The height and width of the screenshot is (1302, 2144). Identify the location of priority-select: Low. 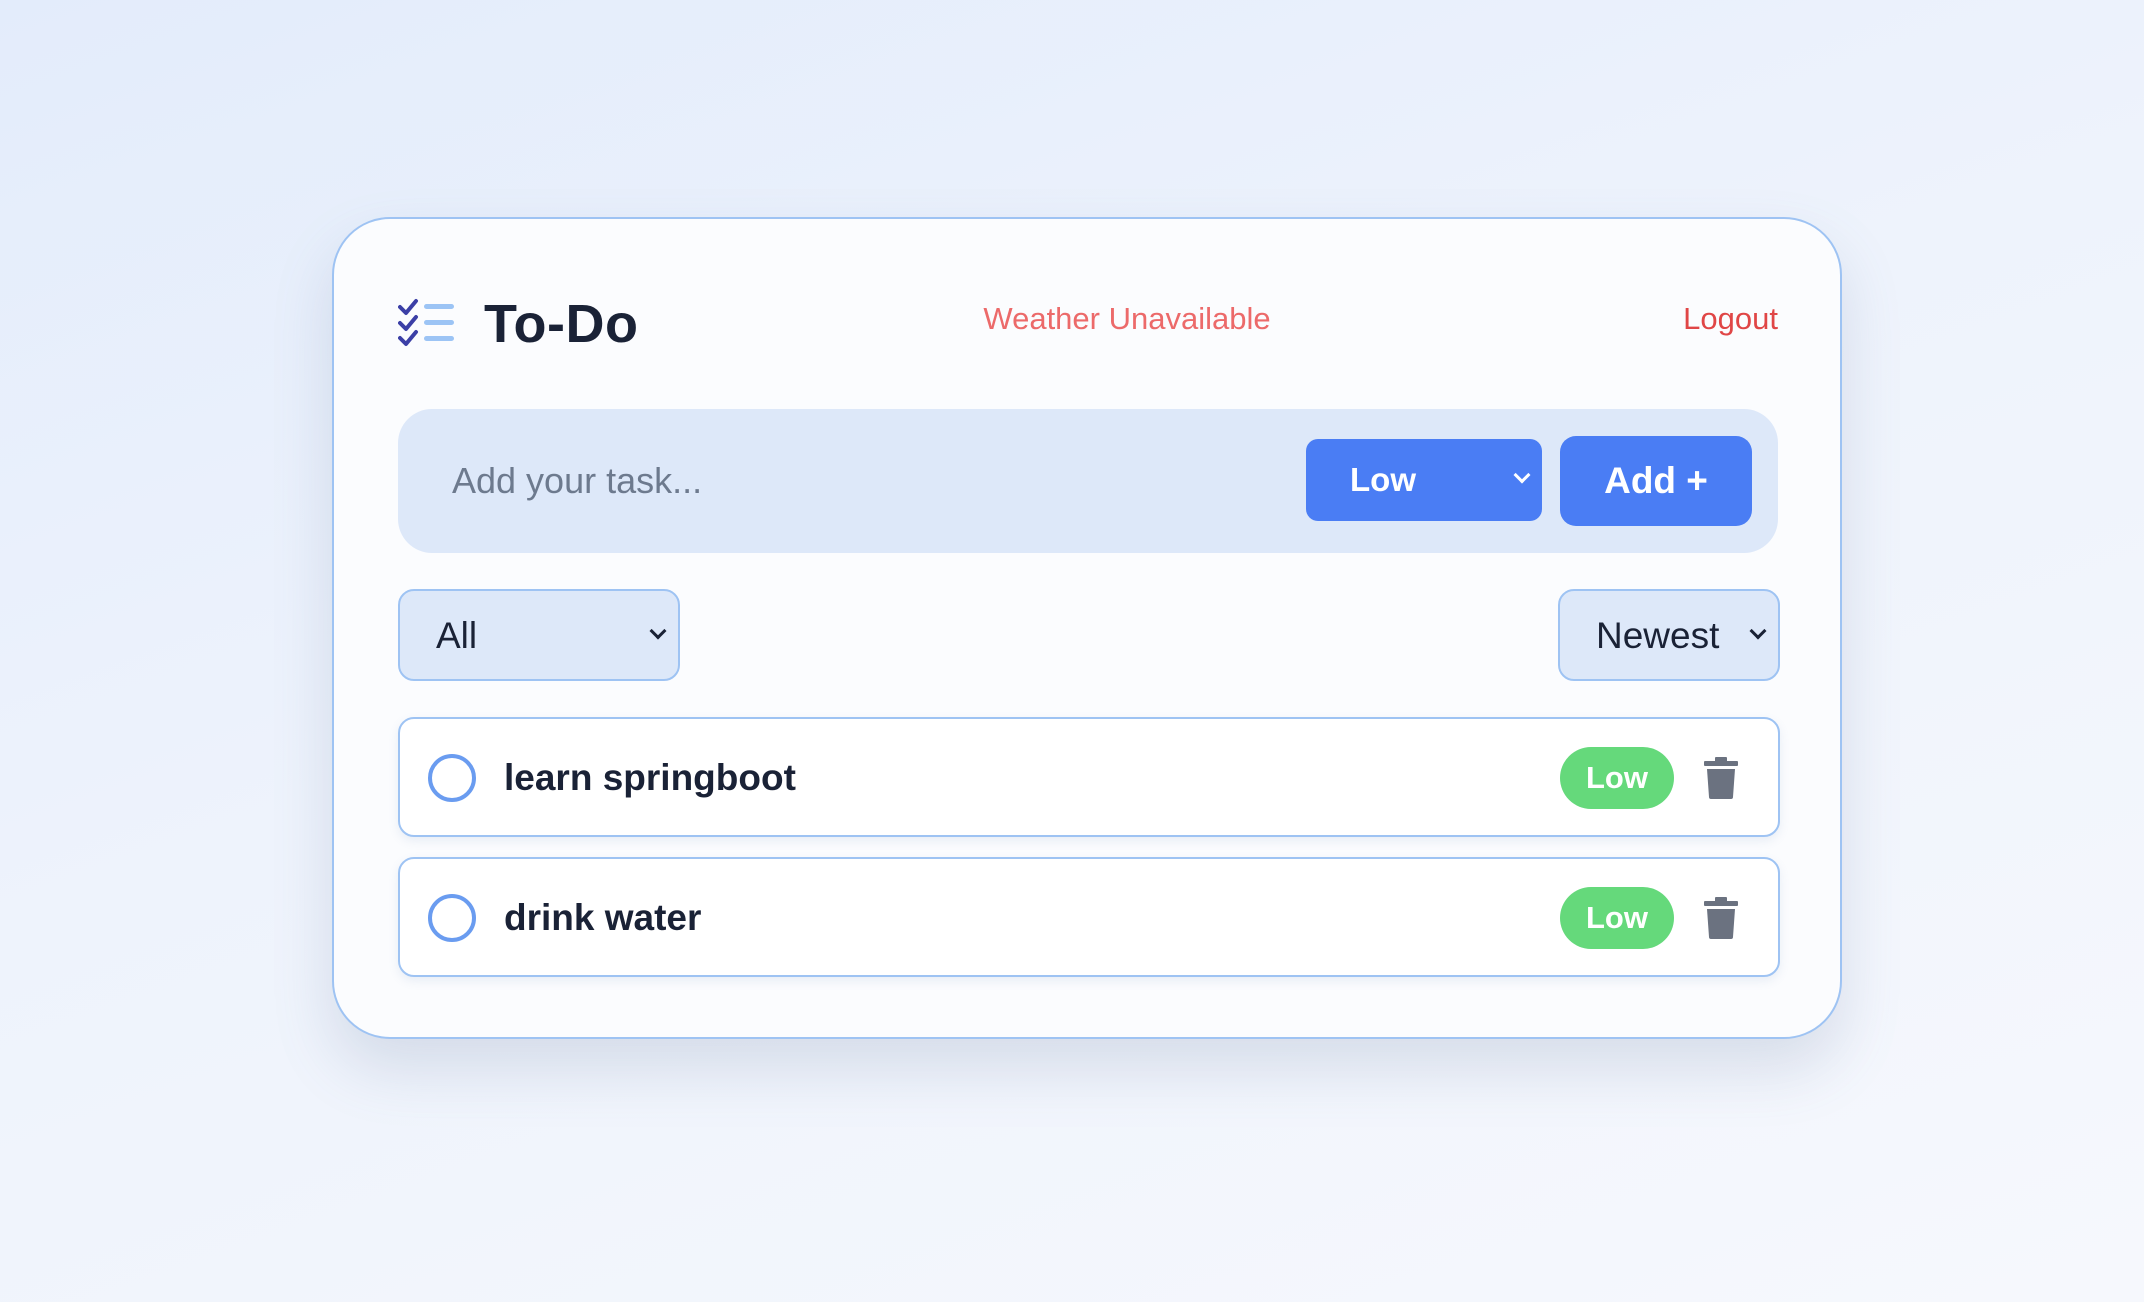
(1424, 480).